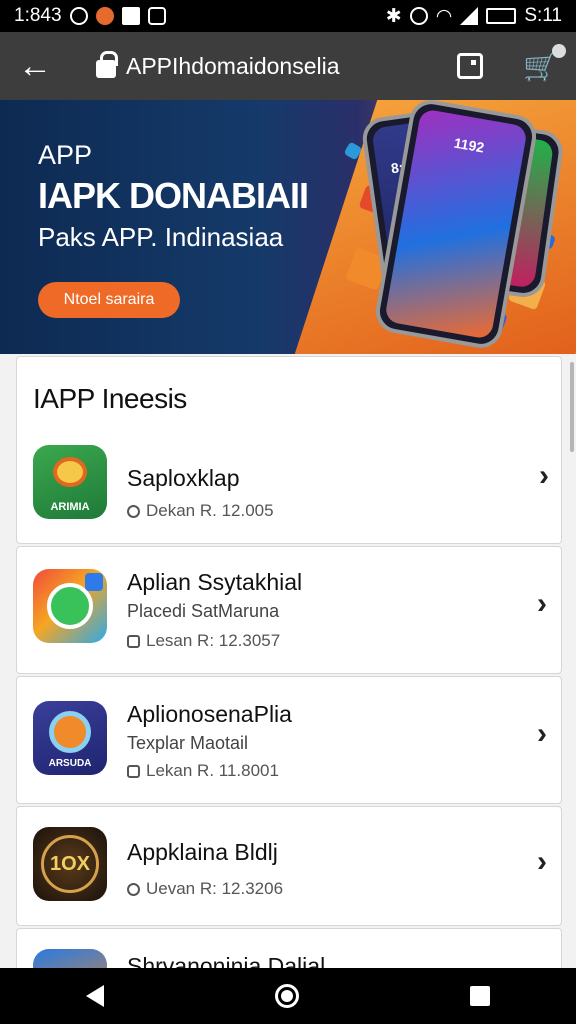 The width and height of the screenshot is (576, 1024). I want to click on app-meta: Uevan R: 12.3206, so click(205, 889).